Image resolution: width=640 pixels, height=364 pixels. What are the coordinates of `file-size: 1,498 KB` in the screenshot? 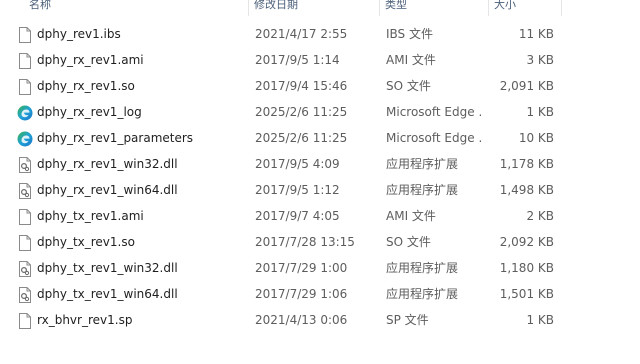 It's located at (526, 190).